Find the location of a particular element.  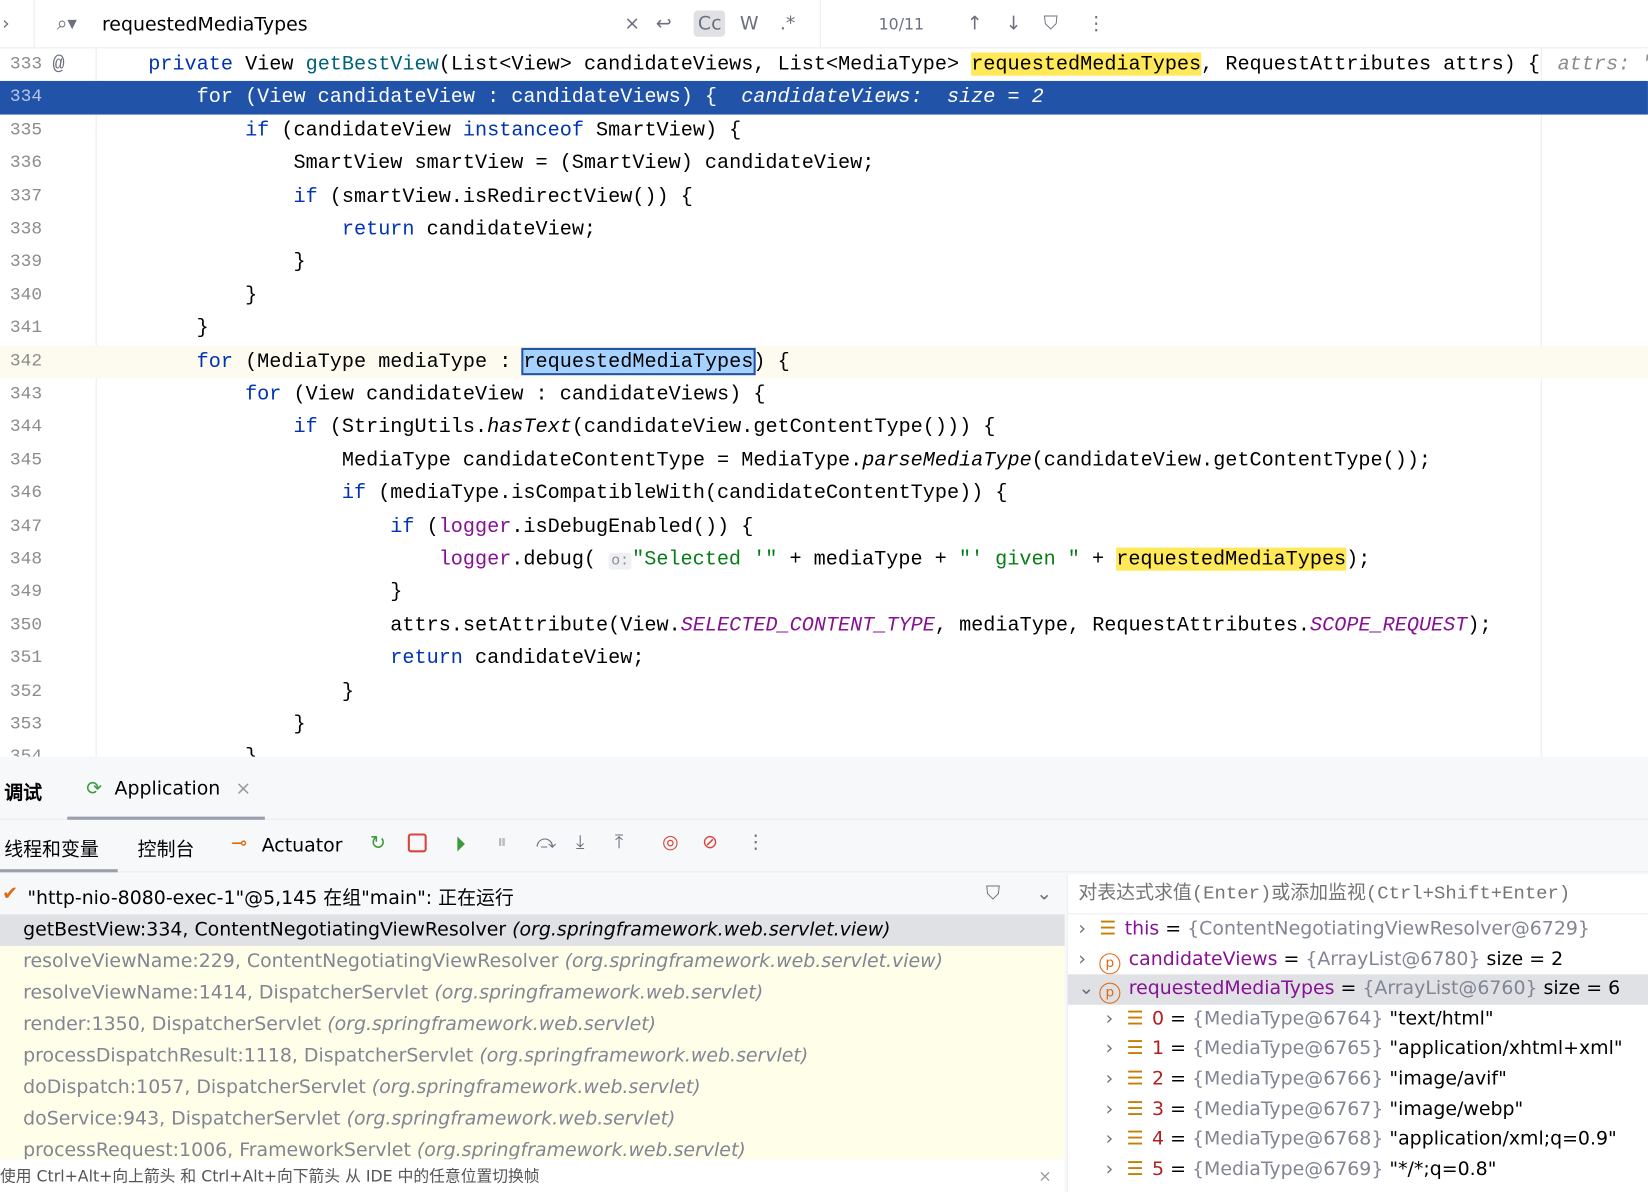

close-hint-icon: × is located at coordinates (1044, 1175).